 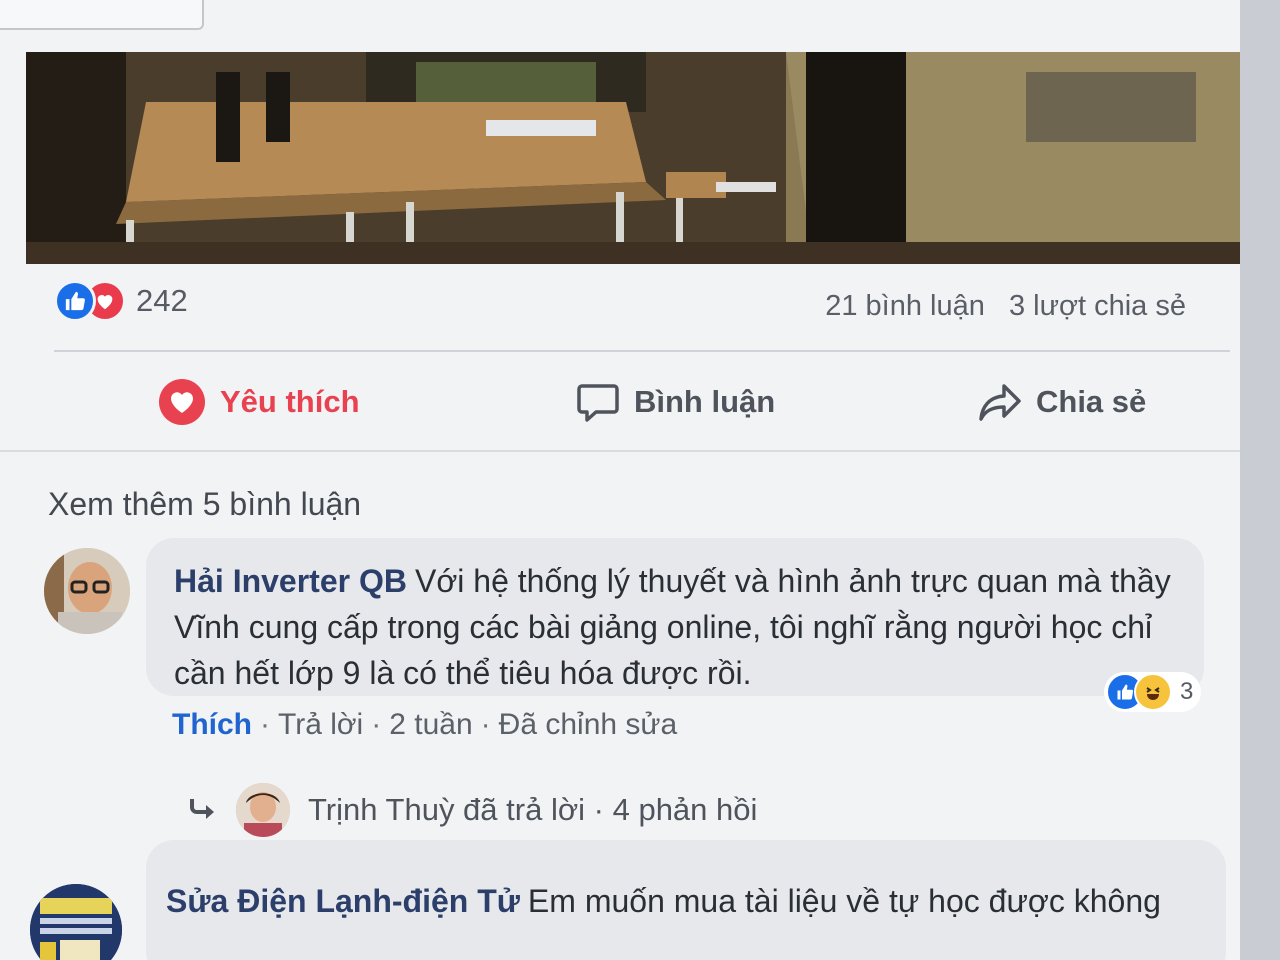 I want to click on page-background, so click(x=1260, y=480).